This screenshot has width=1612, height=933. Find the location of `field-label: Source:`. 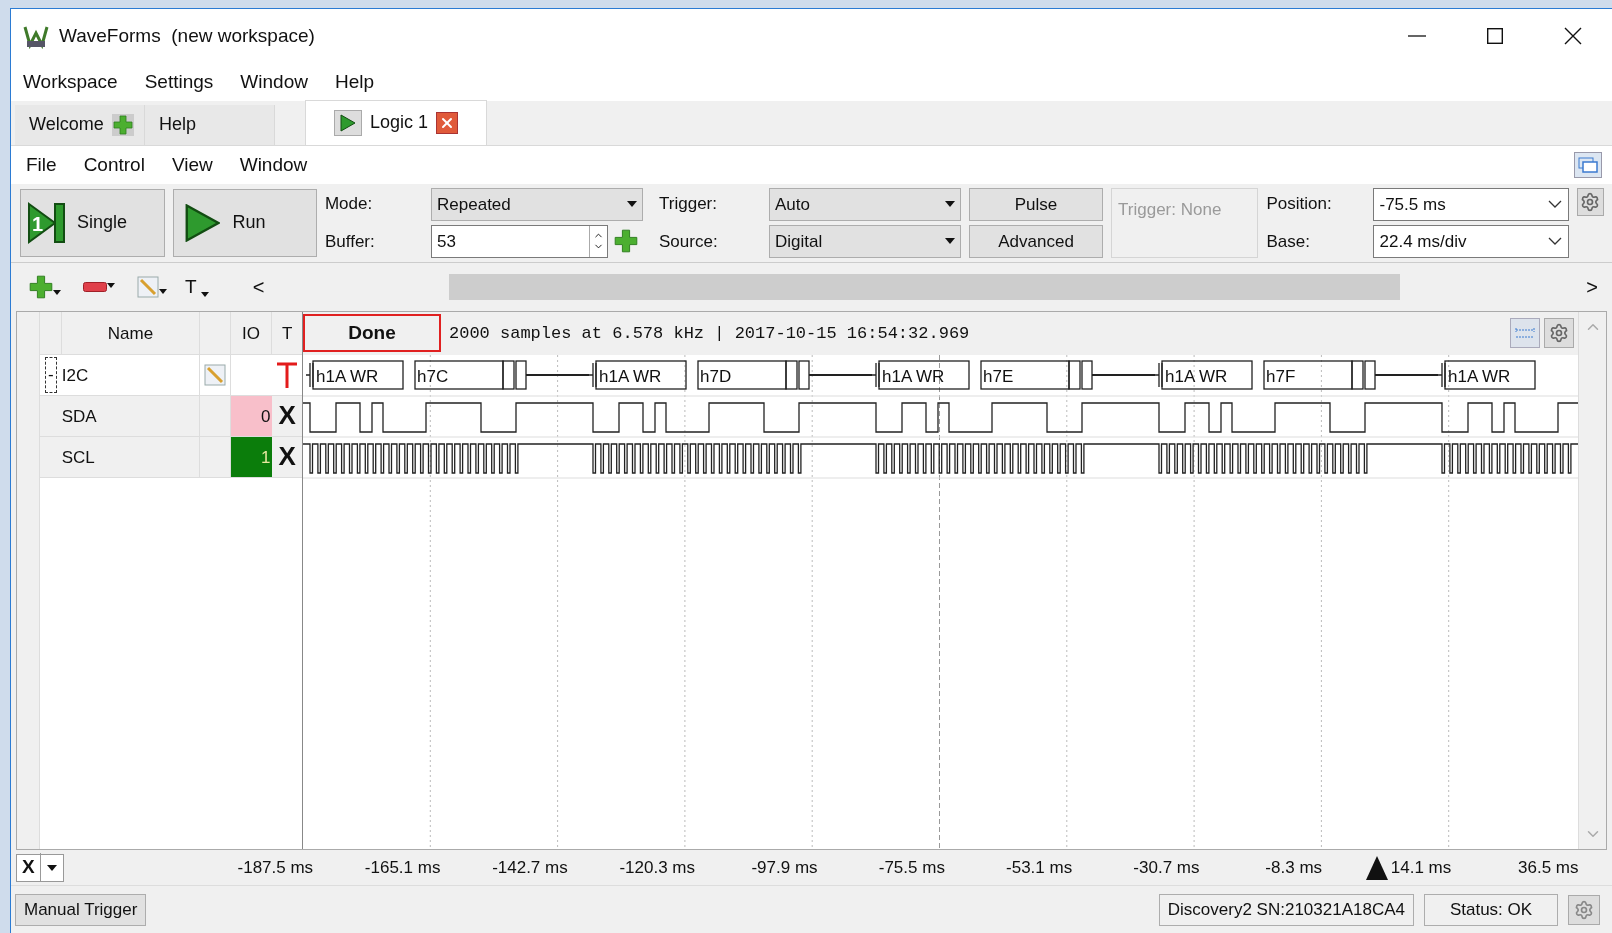

field-label: Source: is located at coordinates (689, 241).